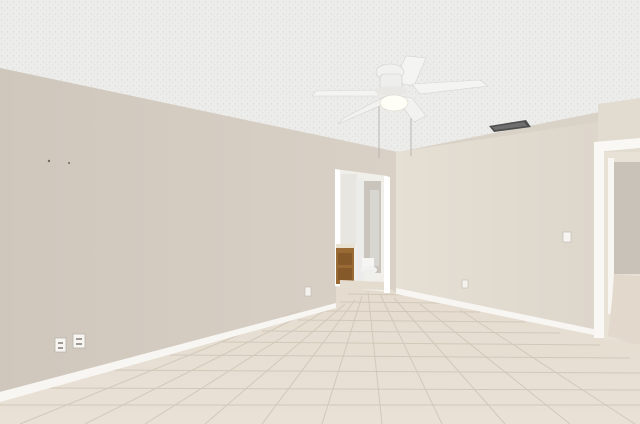  What do you see at coordinates (617, 241) in the screenshot?
I see `hallway-doorway` at bounding box center [617, 241].